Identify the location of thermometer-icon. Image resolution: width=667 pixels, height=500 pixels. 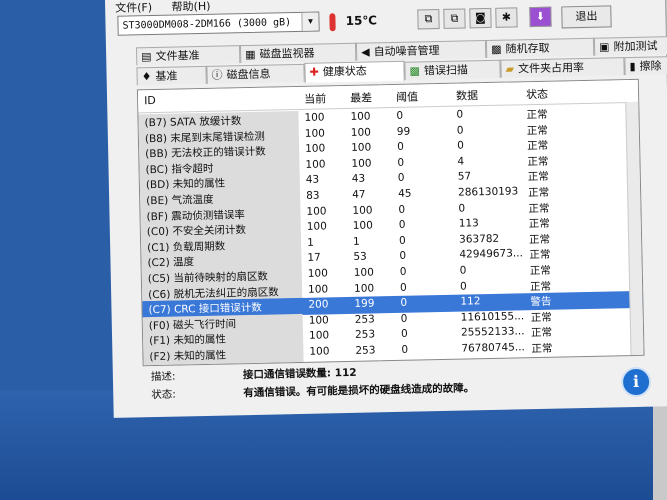
(332, 21).